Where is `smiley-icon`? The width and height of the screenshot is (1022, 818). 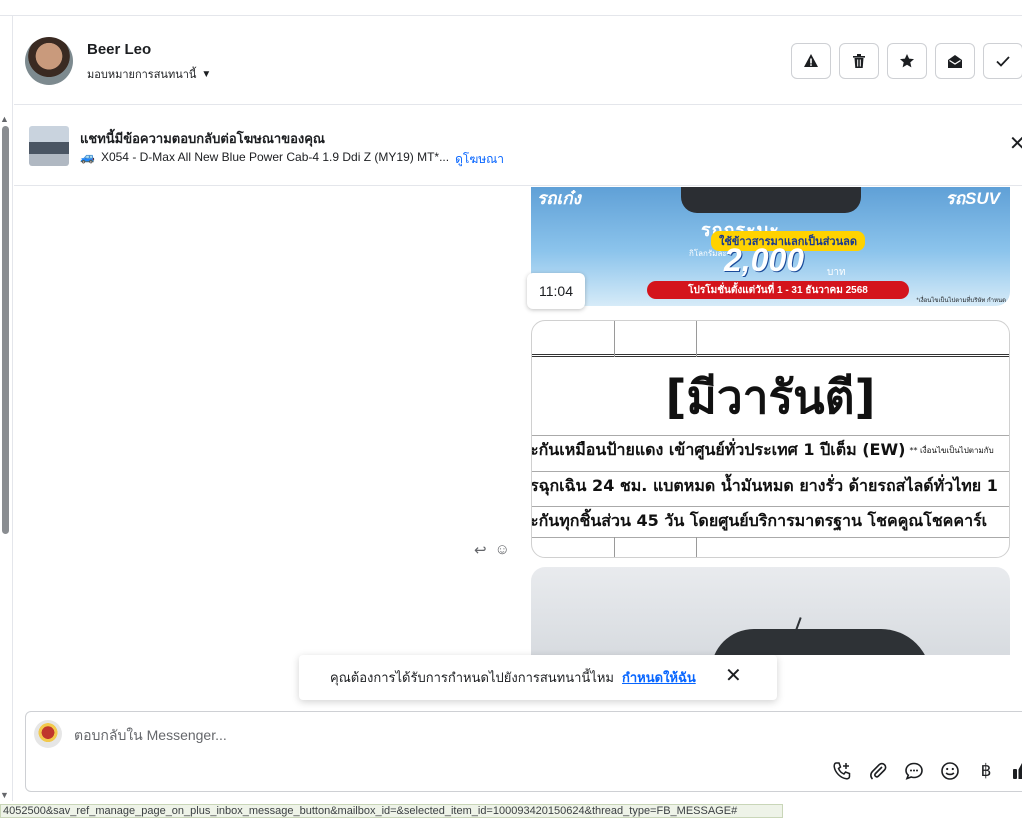
smiley-icon is located at coordinates (950, 771).